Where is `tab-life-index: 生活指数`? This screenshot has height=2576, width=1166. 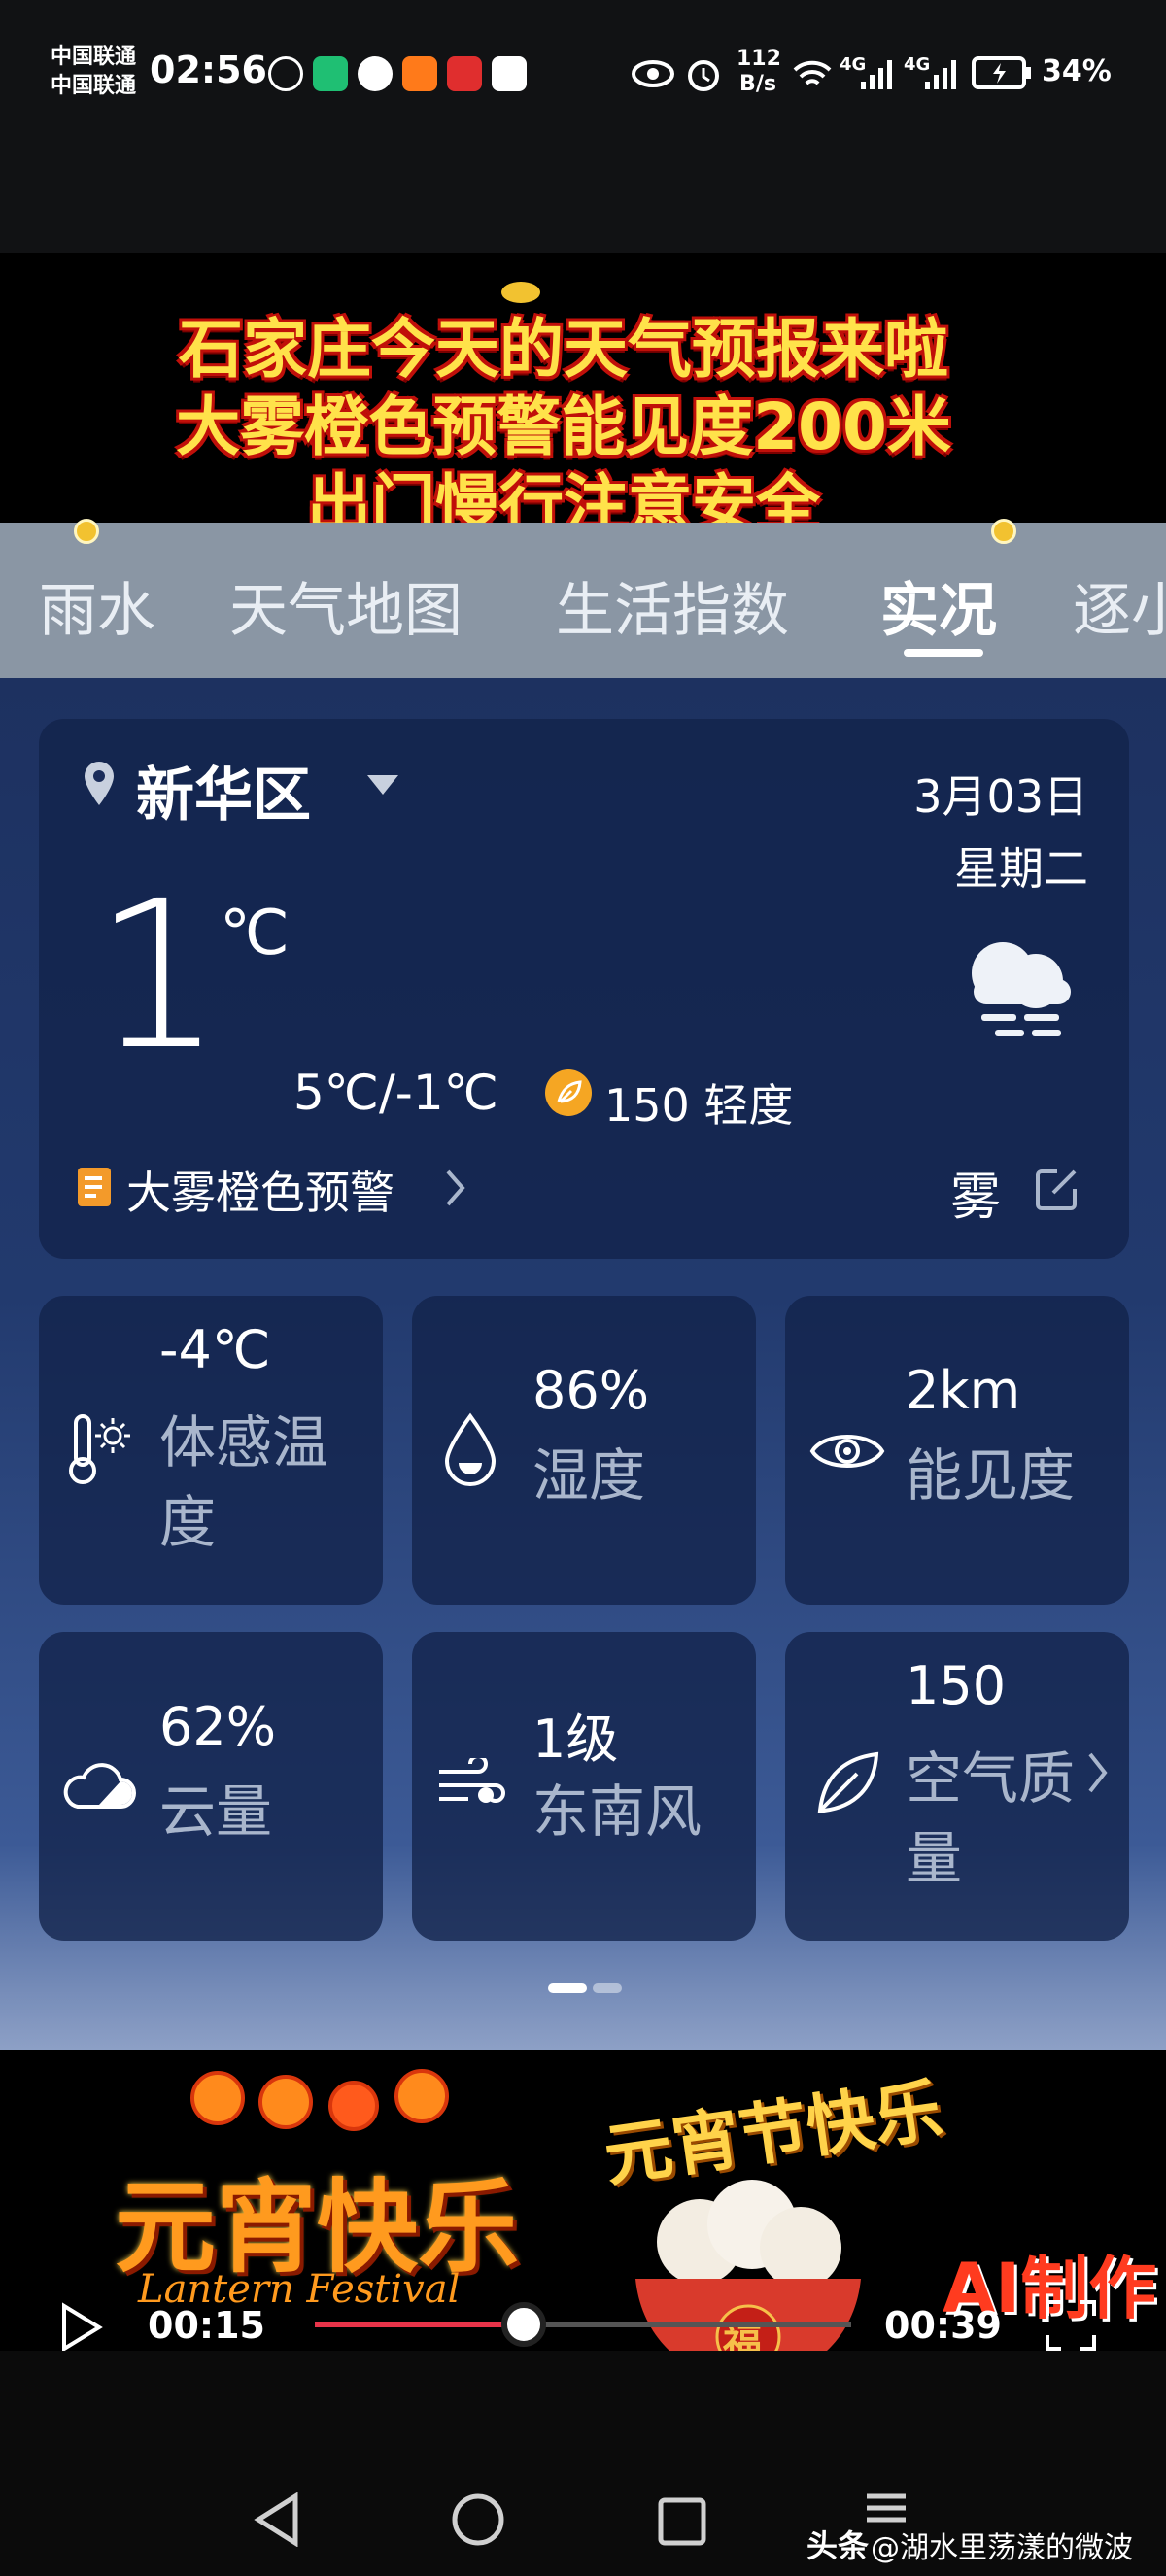 tab-life-index: 生活指数 is located at coordinates (672, 605).